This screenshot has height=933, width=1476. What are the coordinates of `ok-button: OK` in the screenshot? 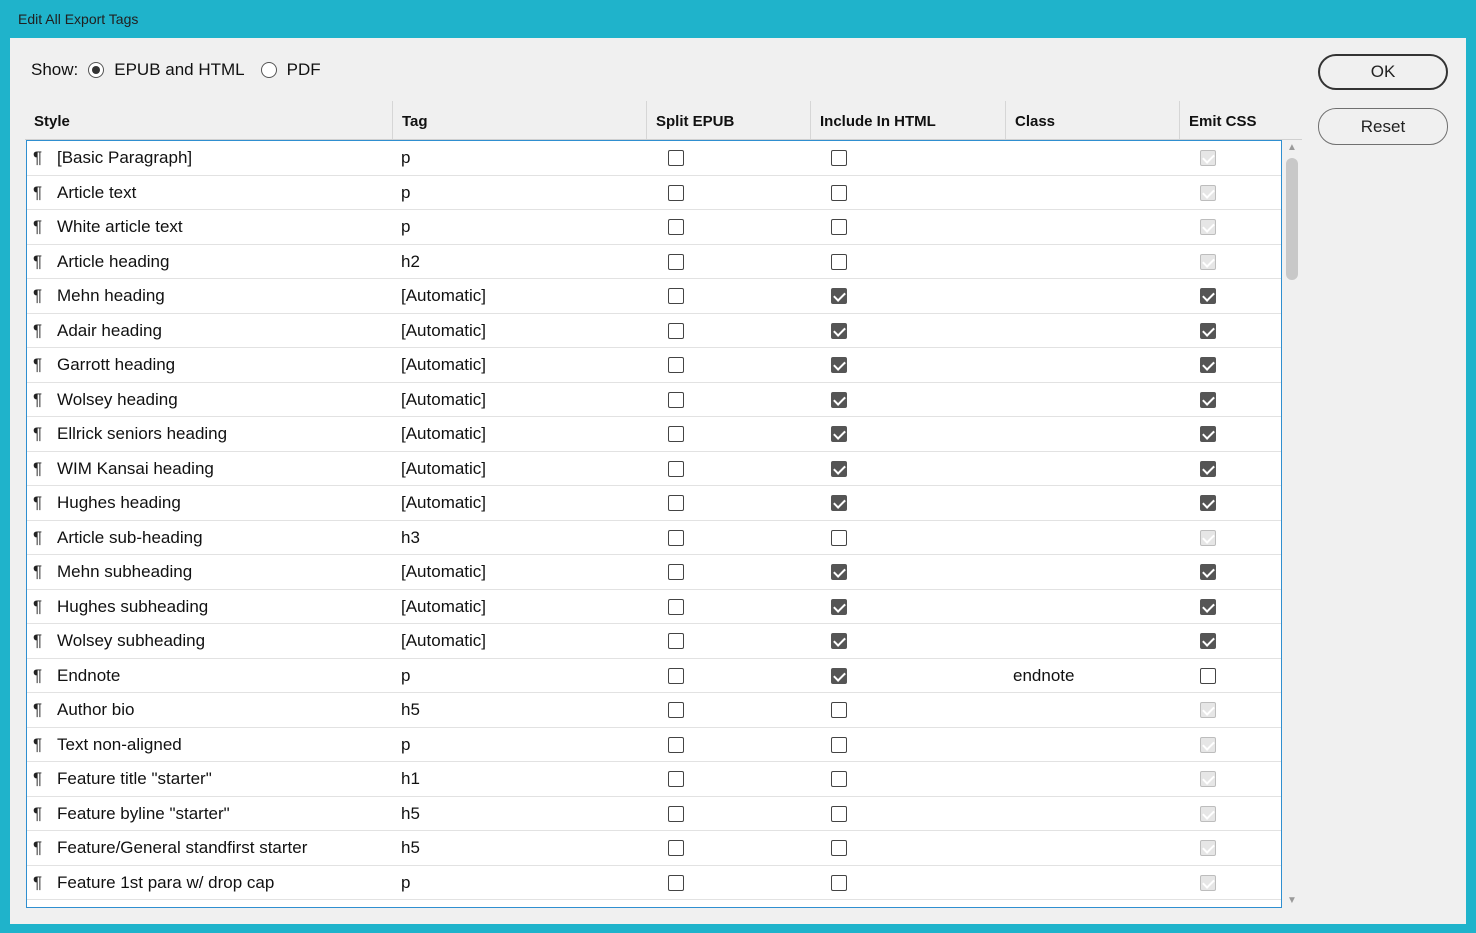 It's located at (1383, 72).